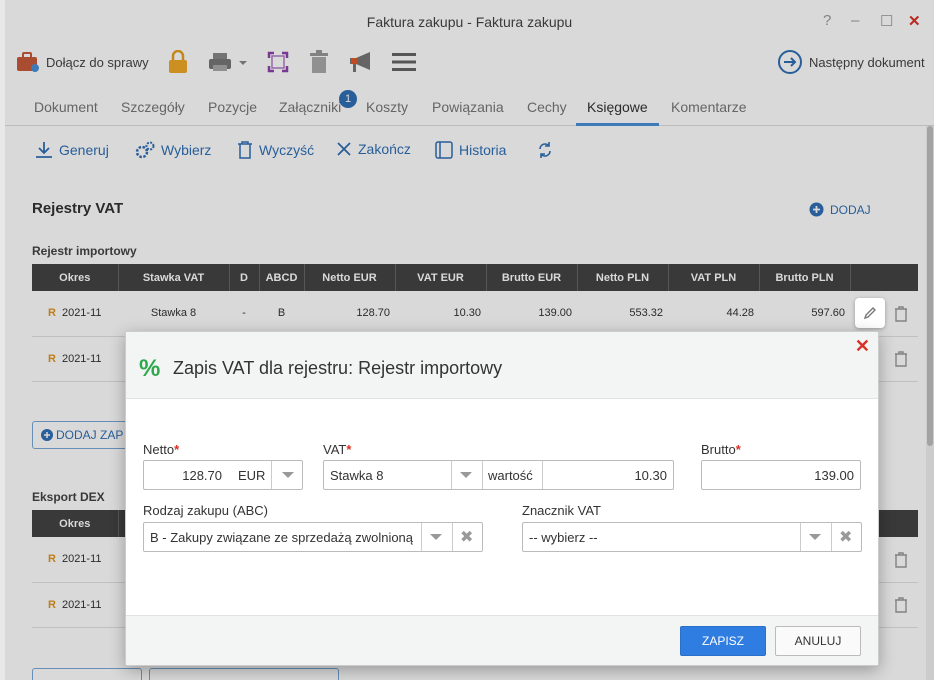  Describe the element at coordinates (862, 346) in the screenshot. I see `dialog-close-icon: ✕` at that location.